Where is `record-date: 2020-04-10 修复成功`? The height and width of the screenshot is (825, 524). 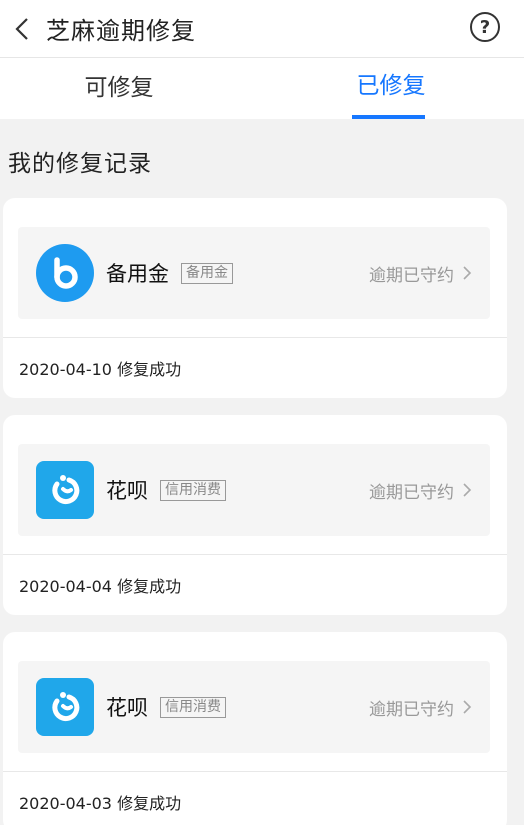 record-date: 2020-04-10 修复成功 is located at coordinates (100, 369).